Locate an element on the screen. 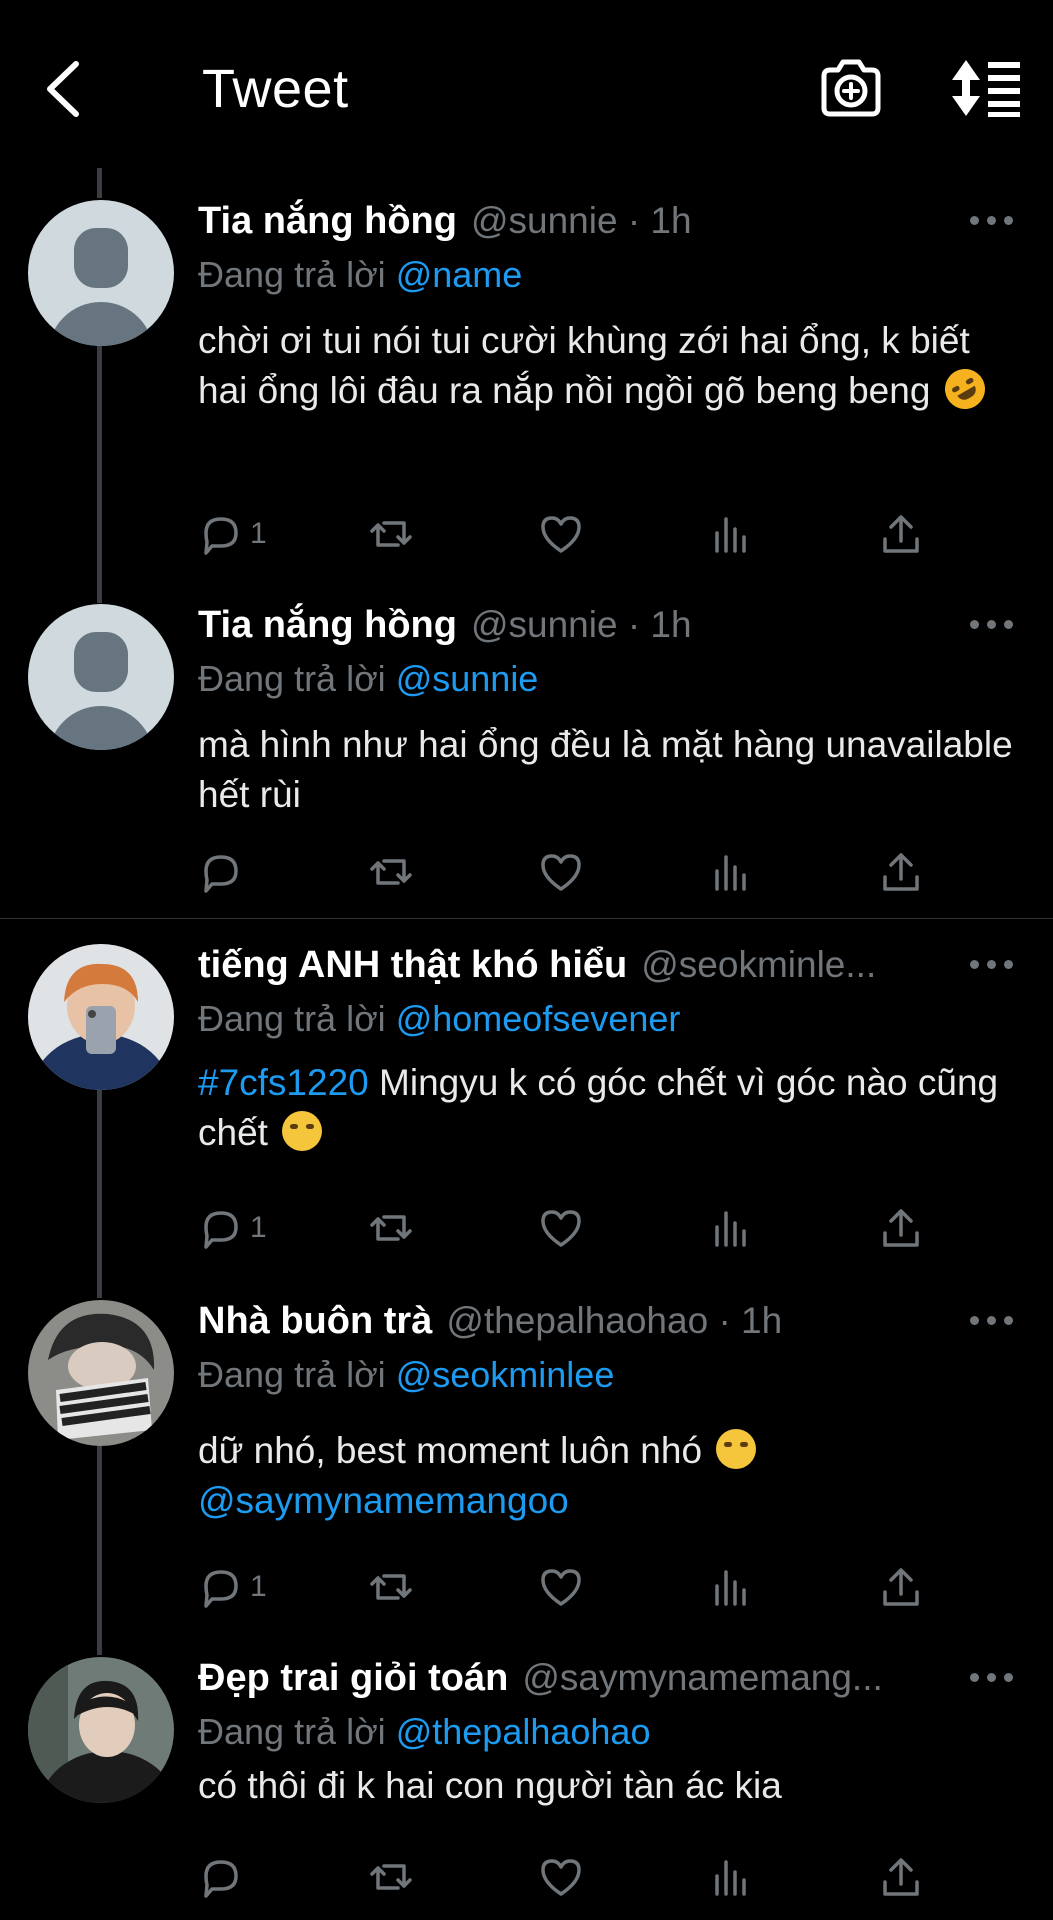  author-name: tiếng ANH thật khó hiểu is located at coordinates (412, 965).